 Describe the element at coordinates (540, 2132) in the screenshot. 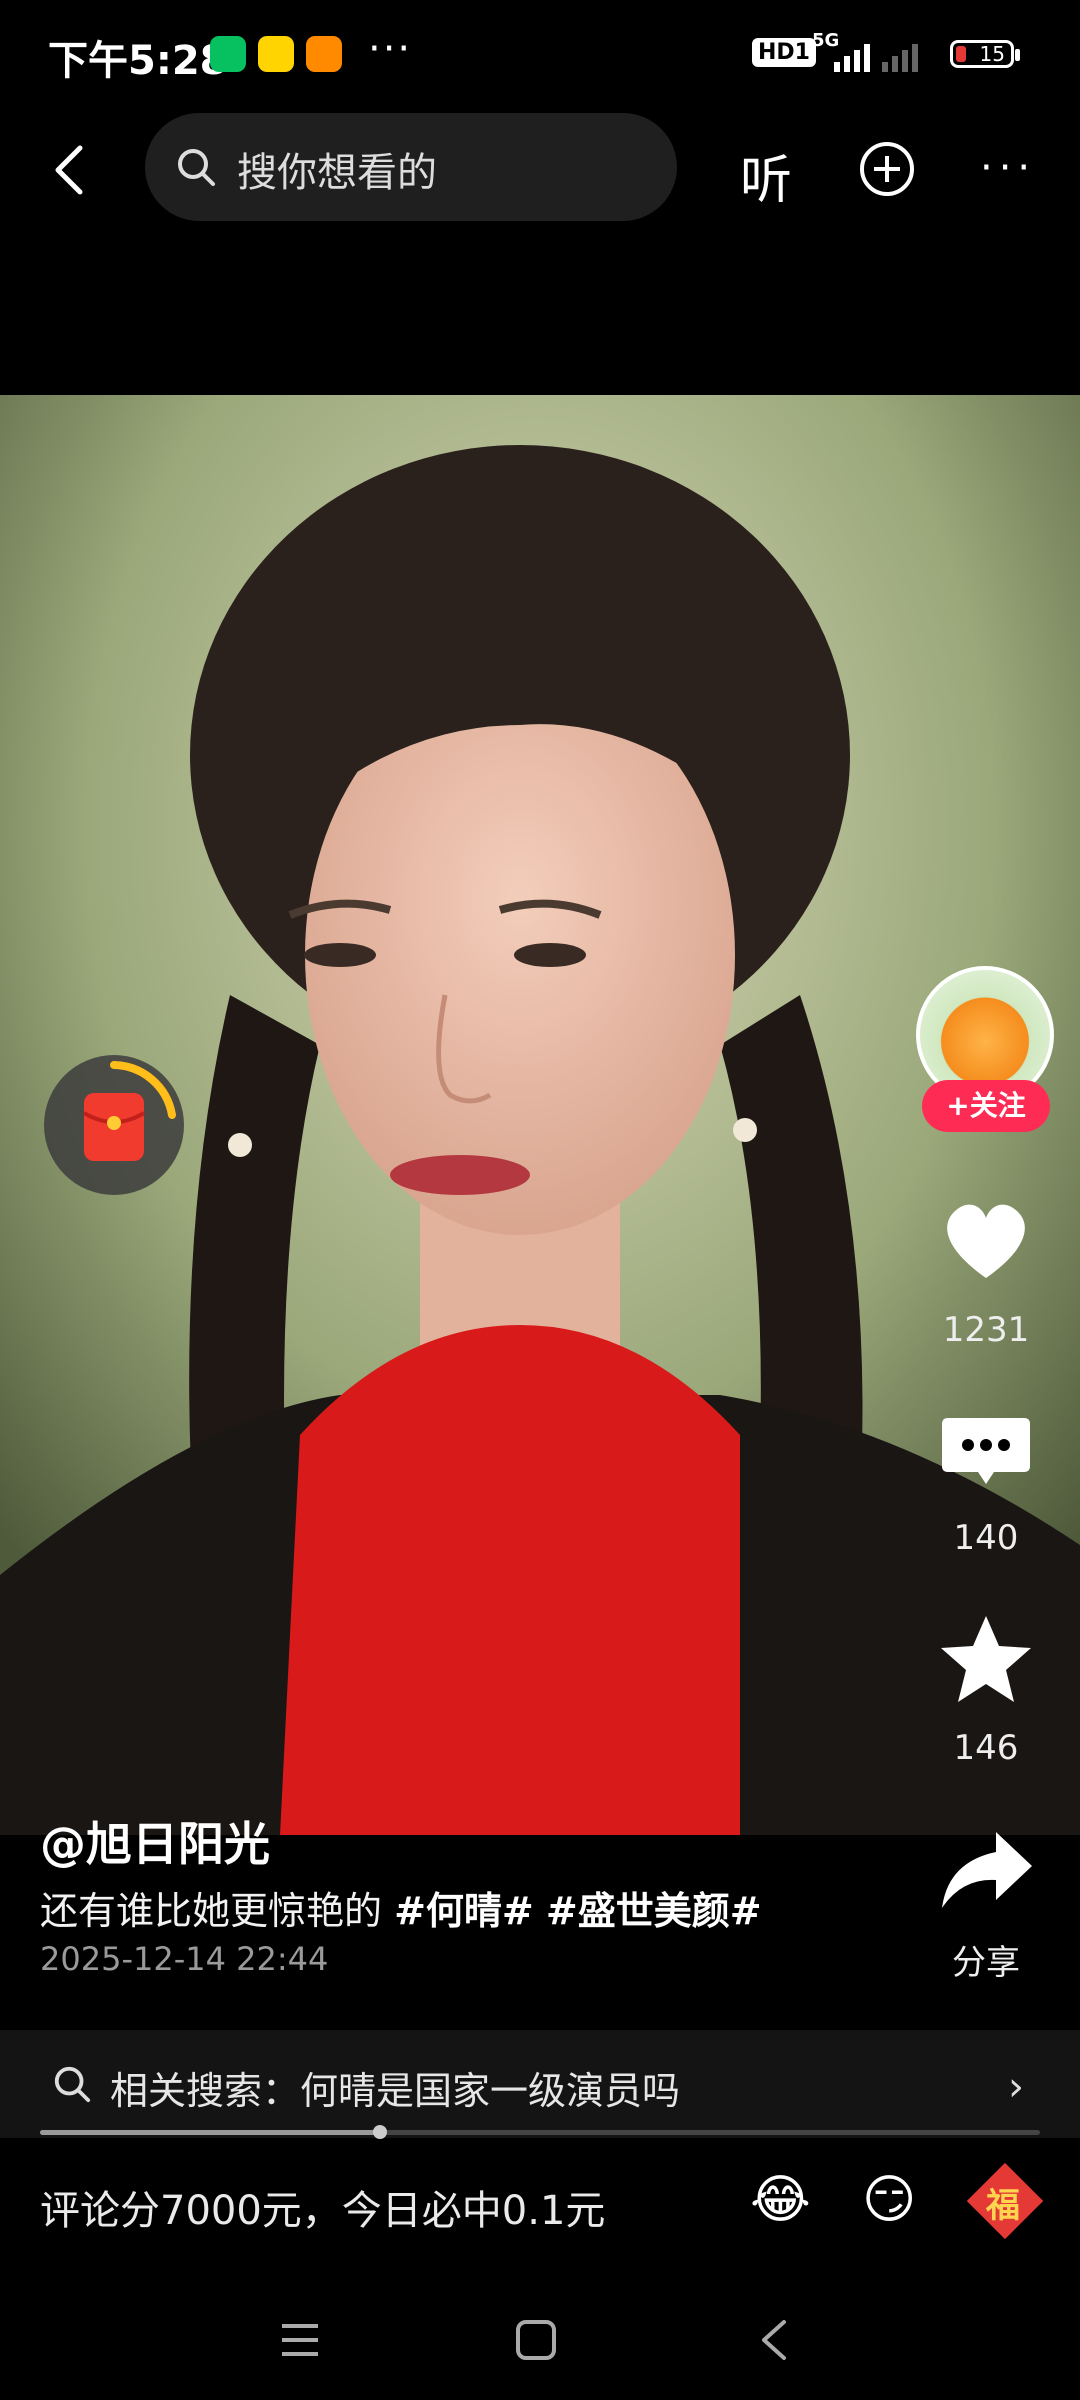

I see `video-progress-bar` at that location.